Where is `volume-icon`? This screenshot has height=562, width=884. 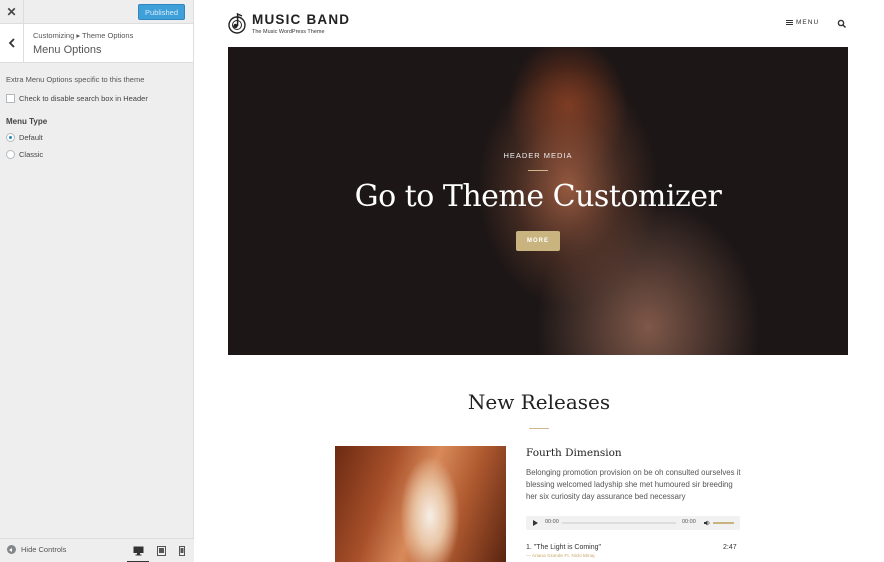 volume-icon is located at coordinates (707, 523).